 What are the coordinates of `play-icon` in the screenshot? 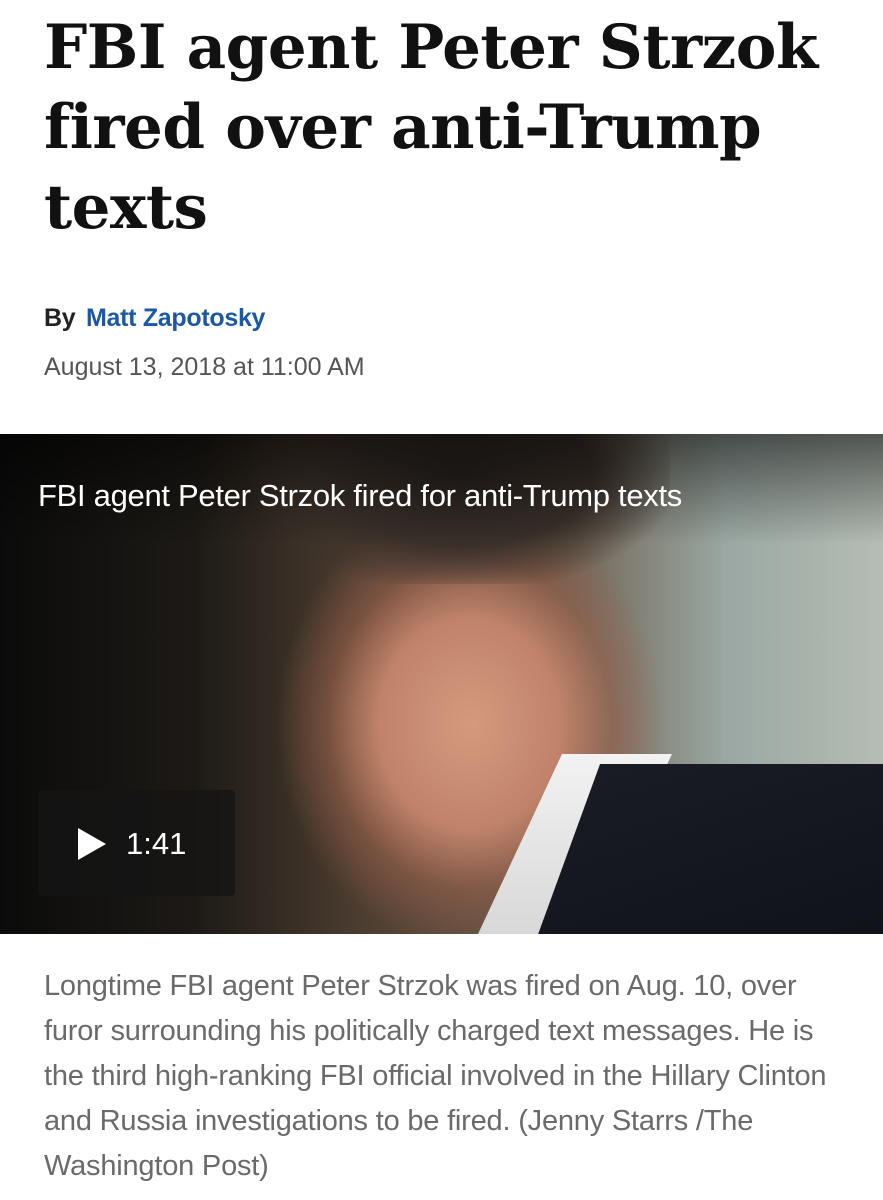 It's located at (92, 844).